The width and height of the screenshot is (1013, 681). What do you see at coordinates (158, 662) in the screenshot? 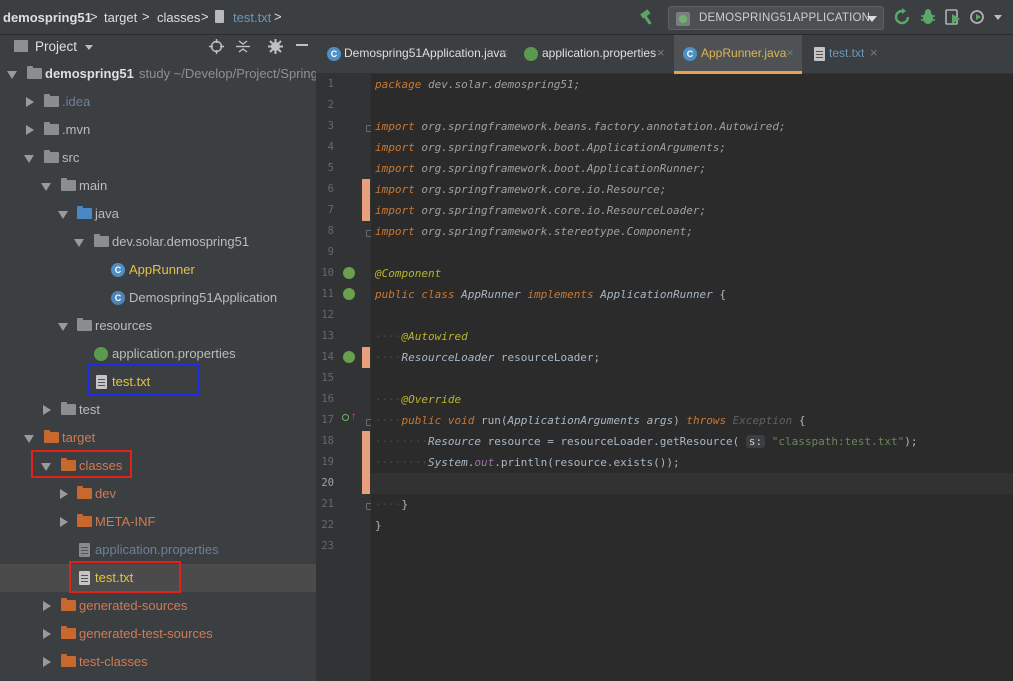
I see `tree-item-test-classes: test-classes` at bounding box center [158, 662].